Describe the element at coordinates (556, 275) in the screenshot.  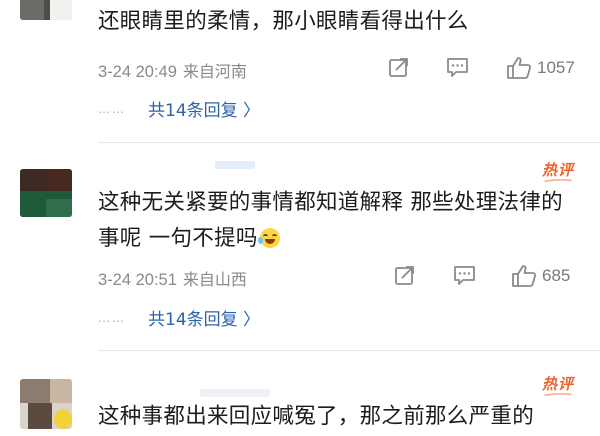
I see `like-count: 685` at that location.